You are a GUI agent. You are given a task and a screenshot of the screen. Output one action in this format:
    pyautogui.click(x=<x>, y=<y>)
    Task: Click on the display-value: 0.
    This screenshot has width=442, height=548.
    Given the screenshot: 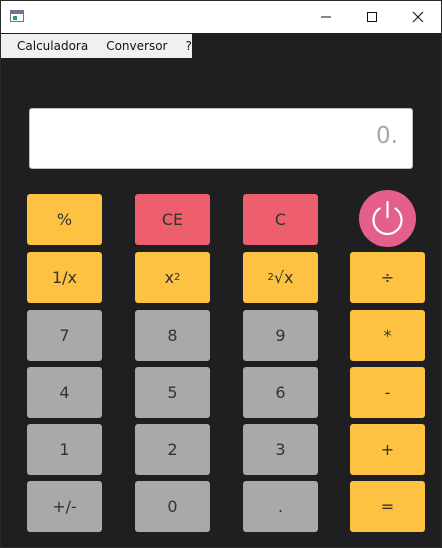 What is the action you would take?
    pyautogui.click(x=387, y=136)
    